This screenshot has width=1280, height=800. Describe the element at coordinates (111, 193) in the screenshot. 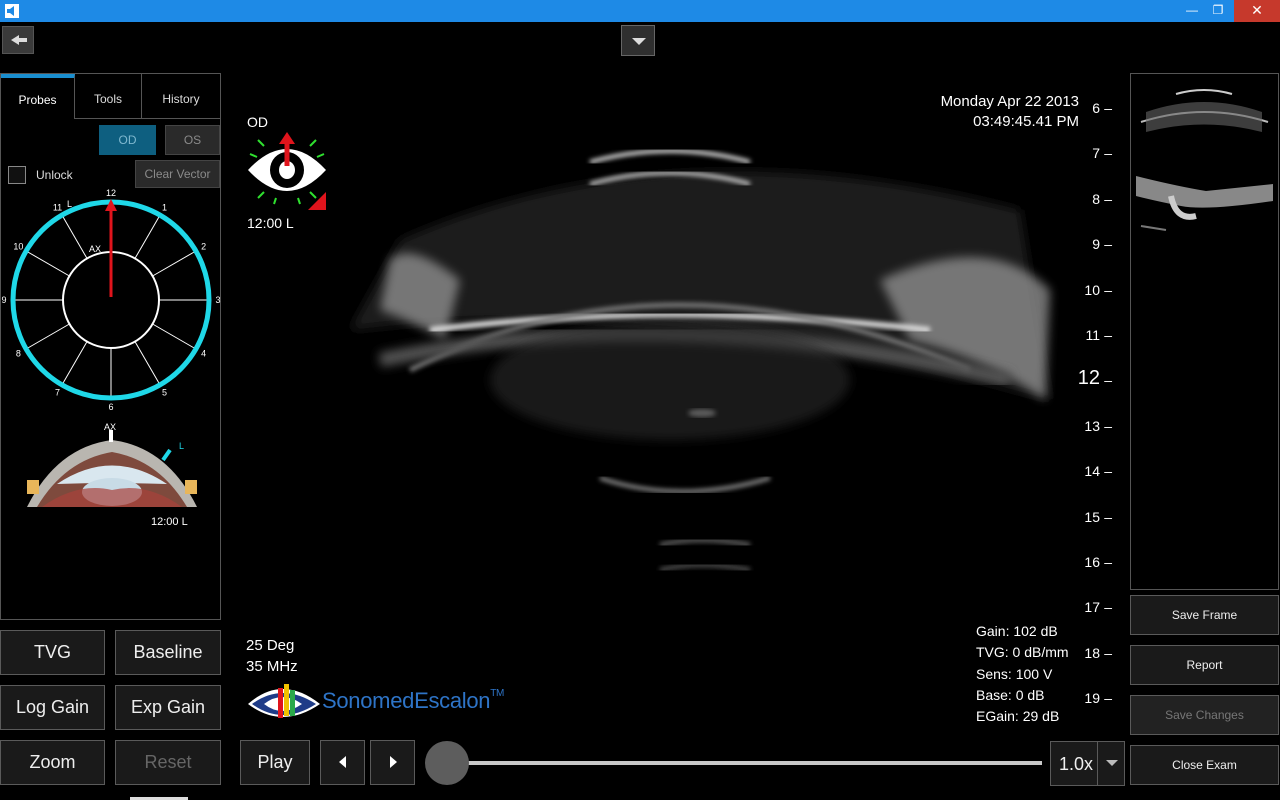

I see `clock-number-12: 12` at that location.